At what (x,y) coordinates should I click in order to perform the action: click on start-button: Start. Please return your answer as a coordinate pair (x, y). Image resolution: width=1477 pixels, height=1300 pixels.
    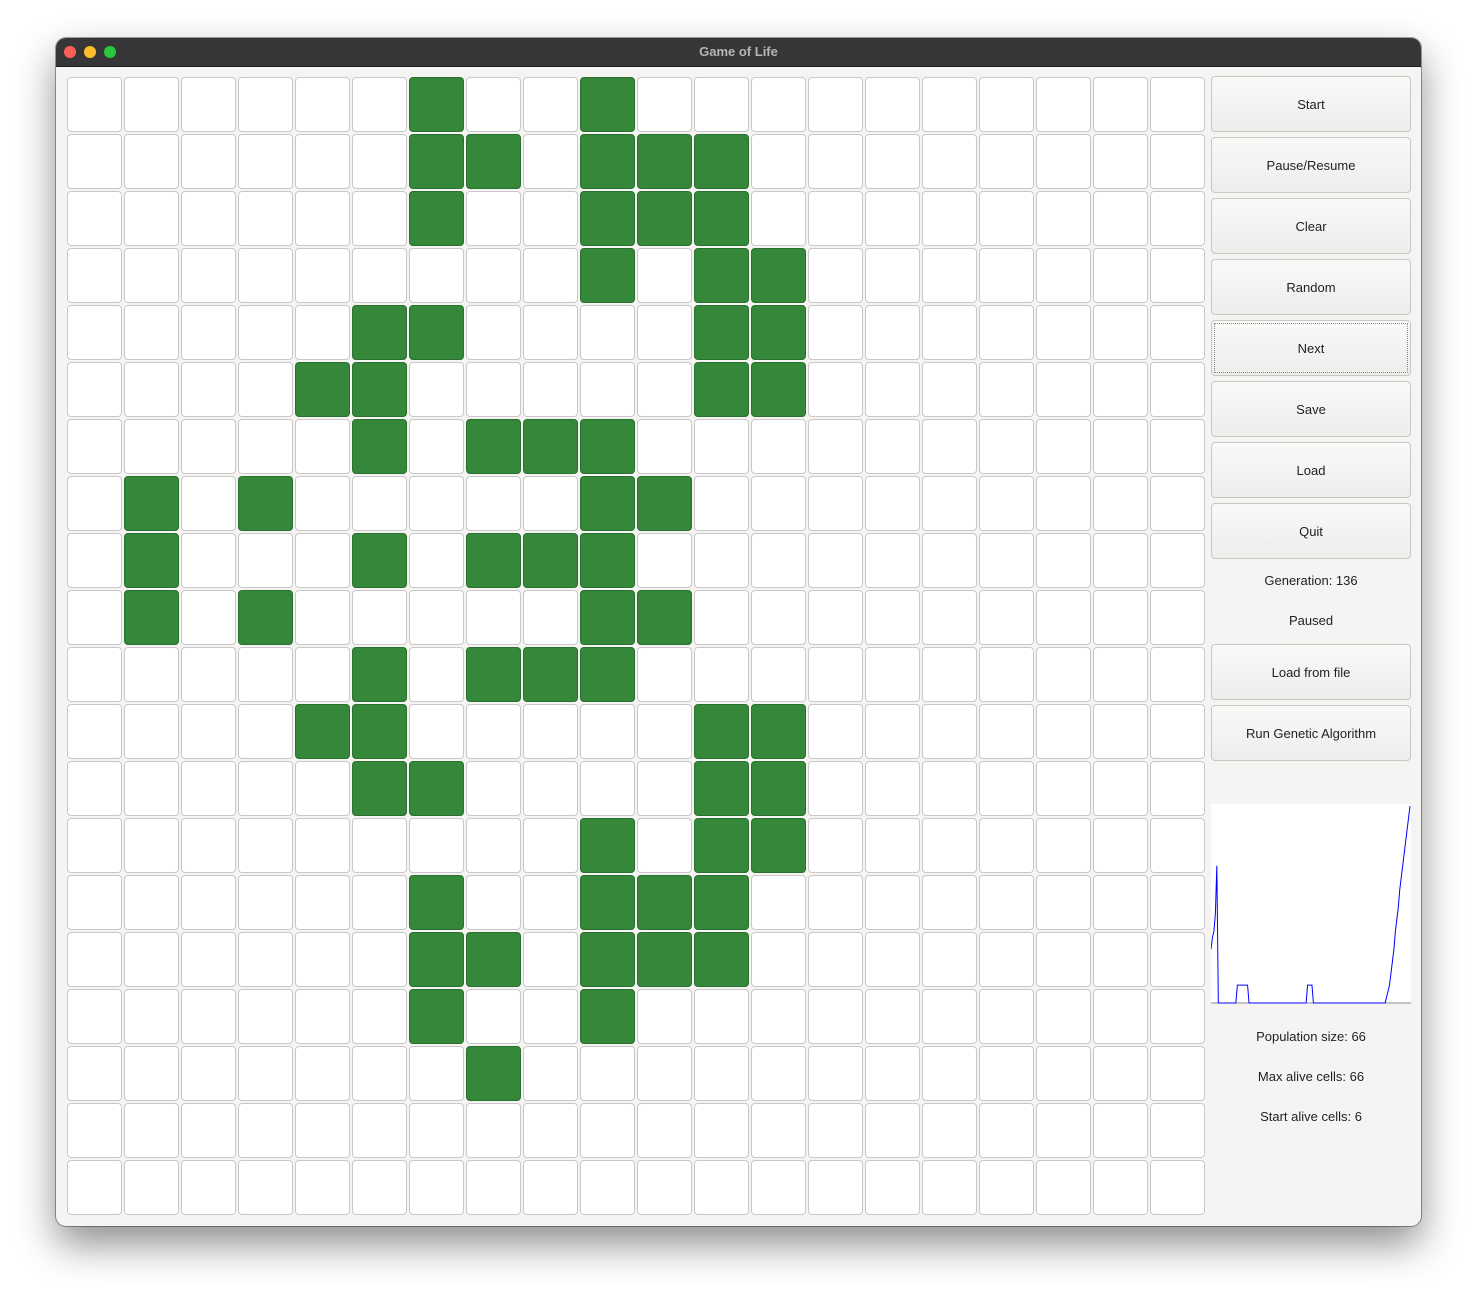
    Looking at the image, I should click on (1311, 104).